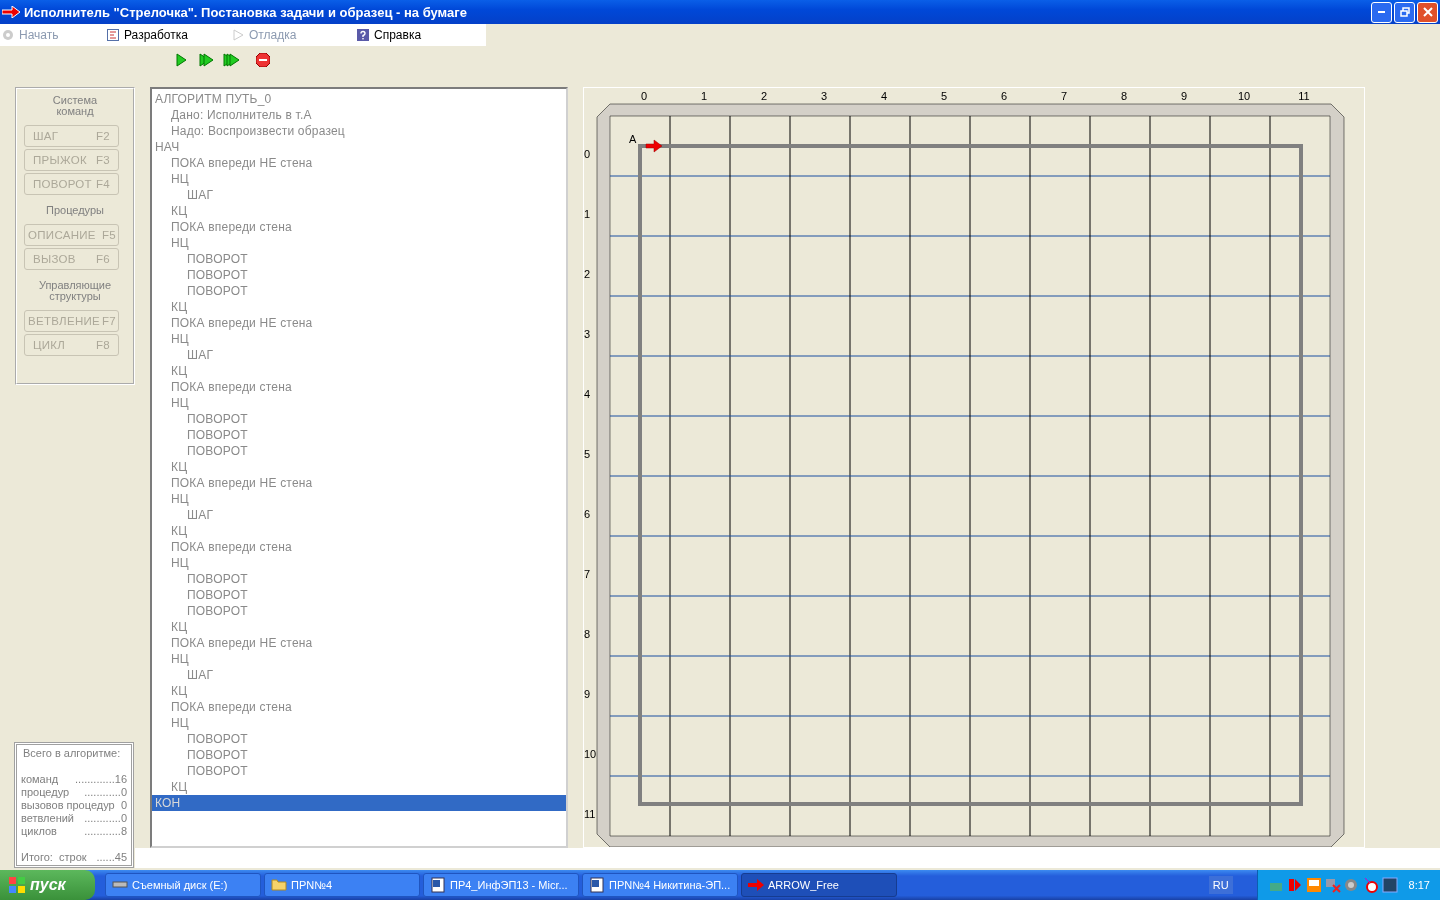 The width and height of the screenshot is (1440, 900). Describe the element at coordinates (359, 99) in the screenshot. I see `code-line: АЛГОРИТМ ПУТЬ_0` at that location.